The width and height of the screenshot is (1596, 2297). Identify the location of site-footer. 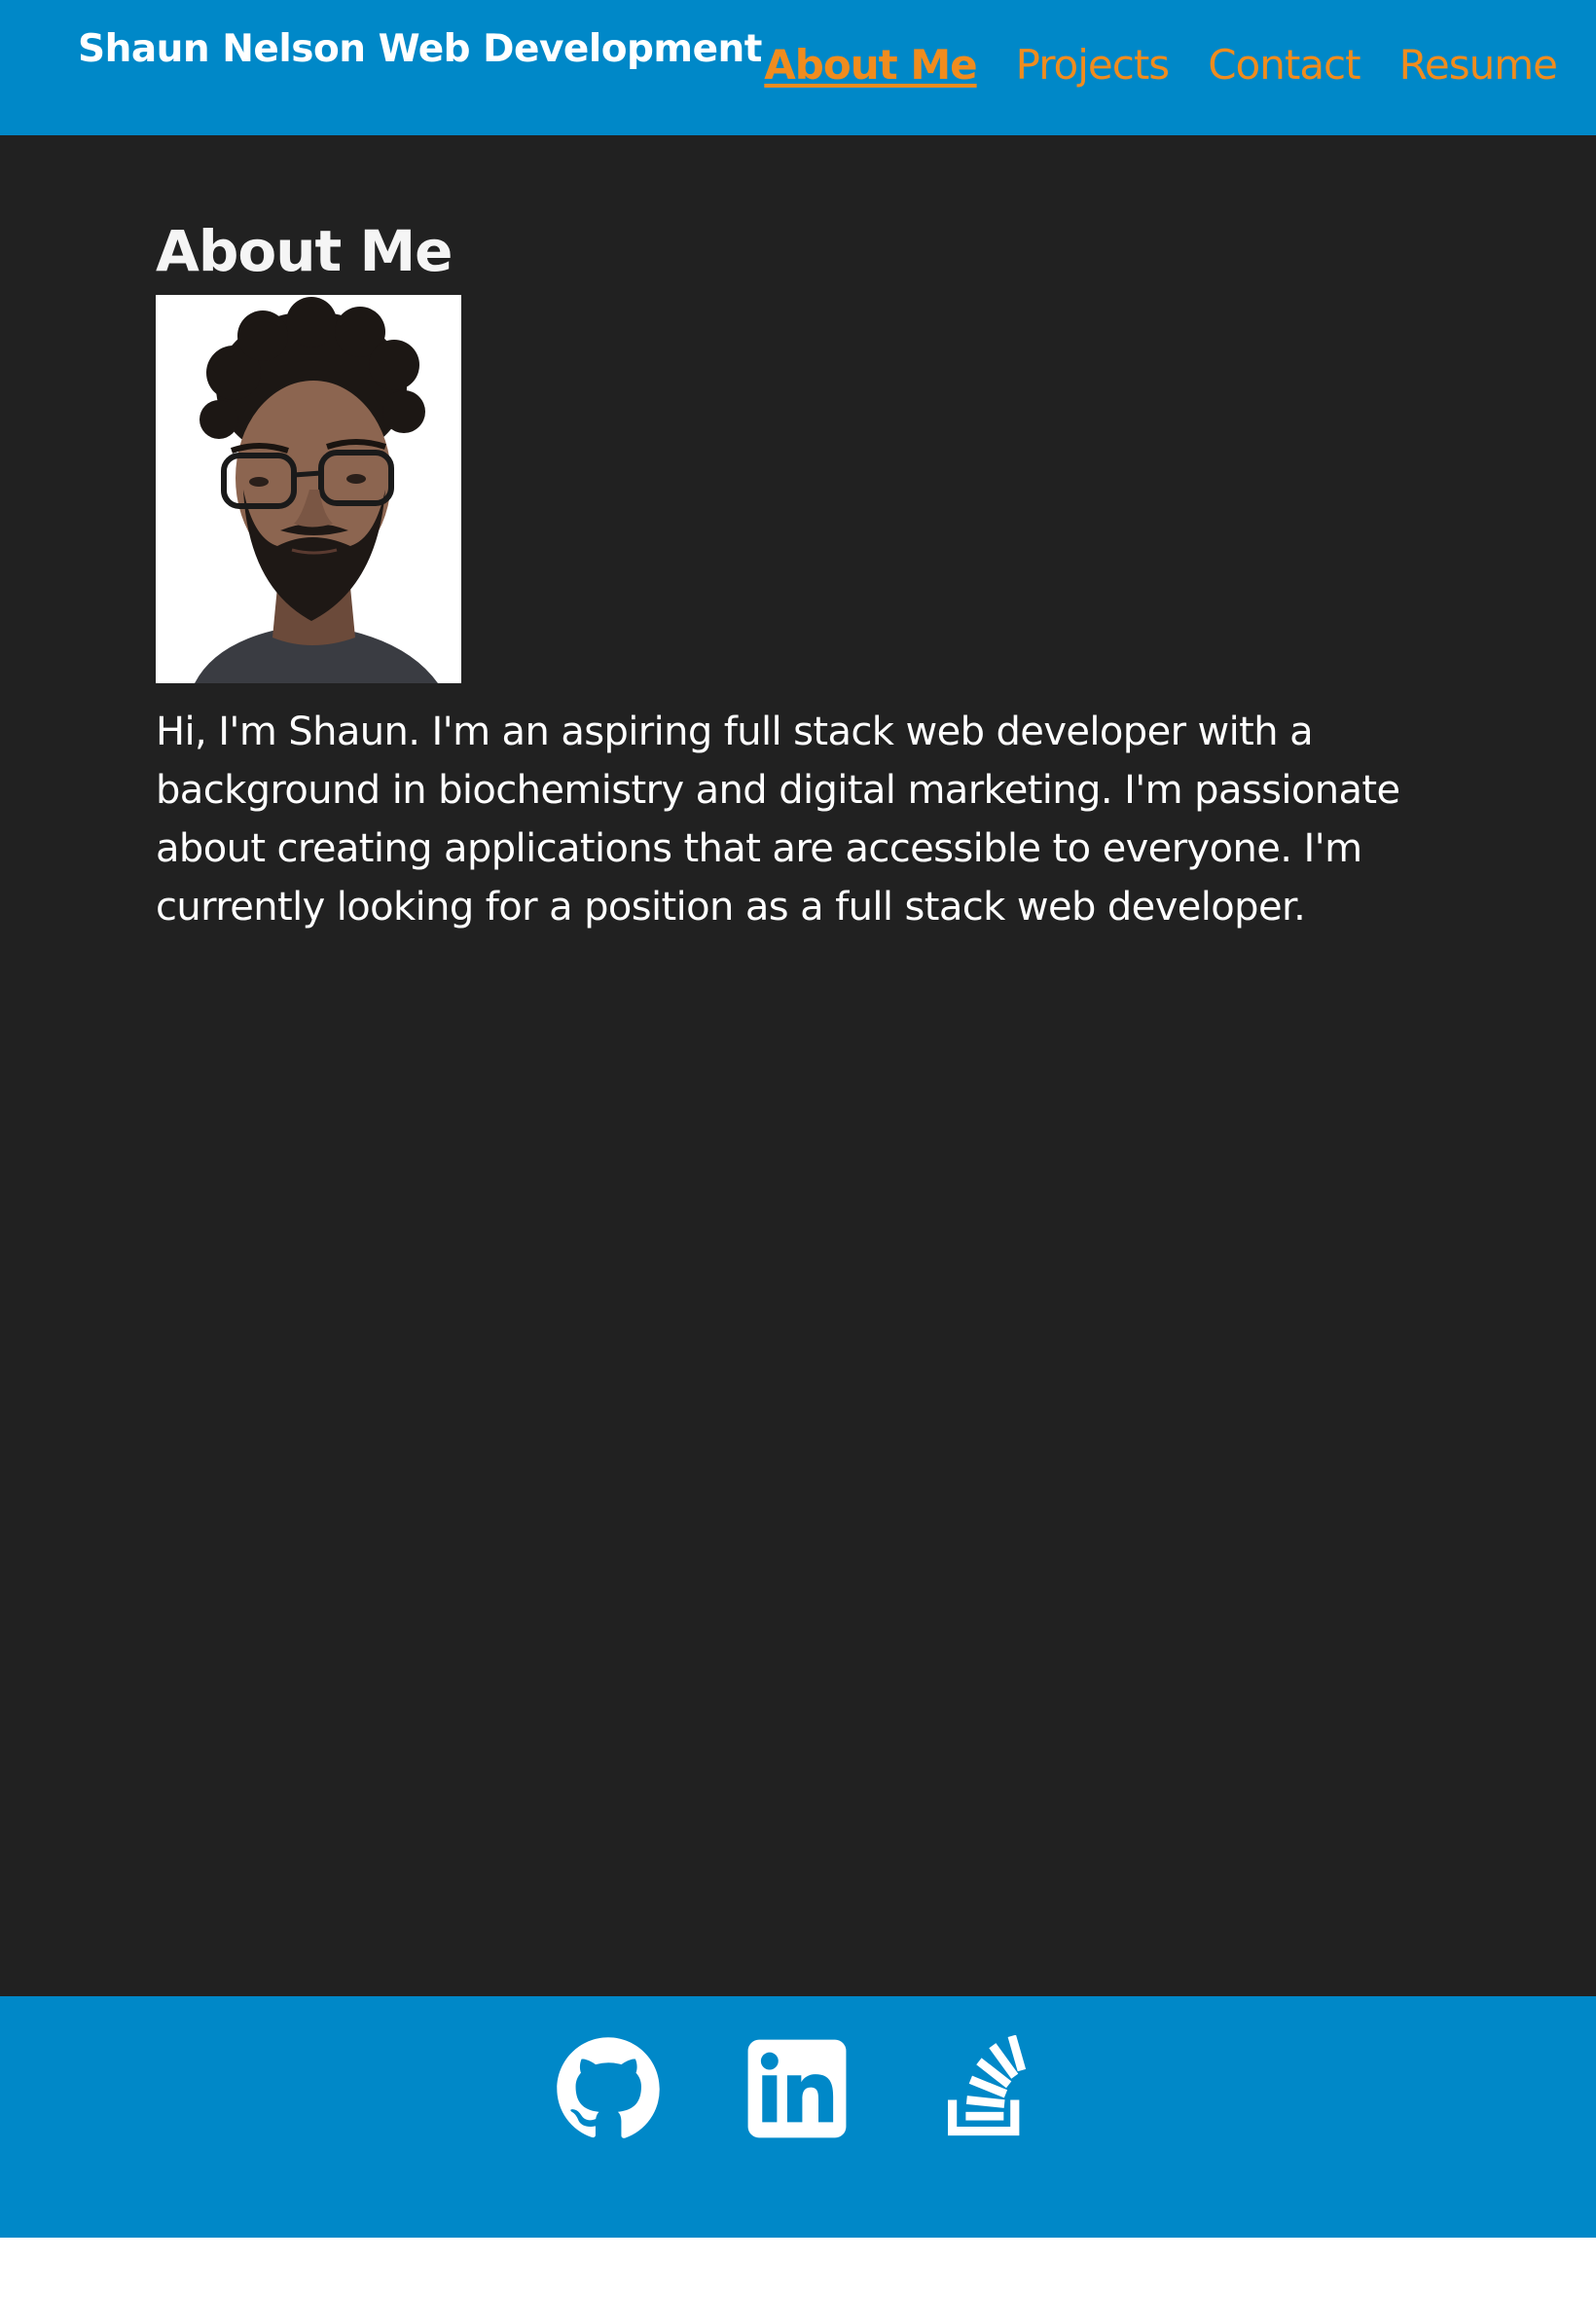
(798, 2117).